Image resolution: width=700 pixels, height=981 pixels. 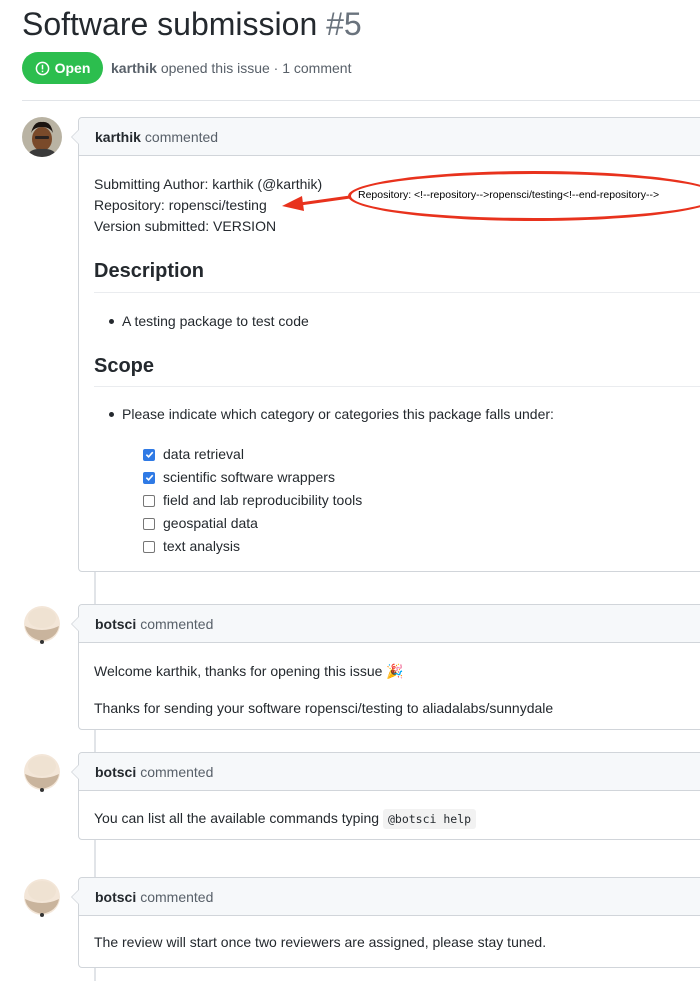 I want to click on state-badge: Open, so click(x=62, y=68).